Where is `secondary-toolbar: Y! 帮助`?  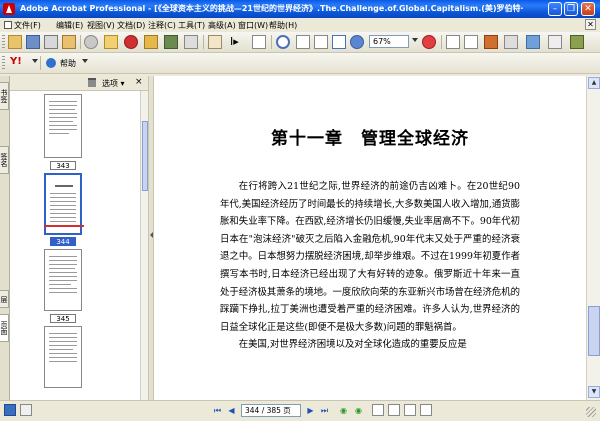
secondary-toolbar: Y! 帮助 is located at coordinates (300, 63).